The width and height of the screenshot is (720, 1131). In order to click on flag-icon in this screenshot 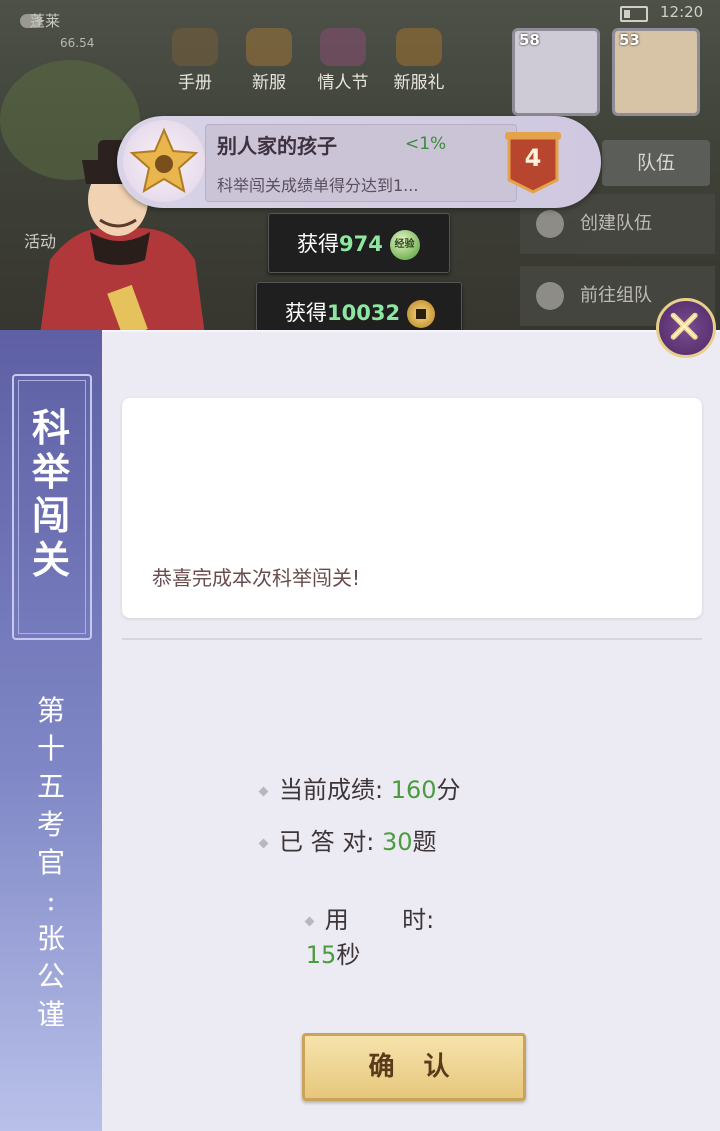, I will do `click(550, 224)`.